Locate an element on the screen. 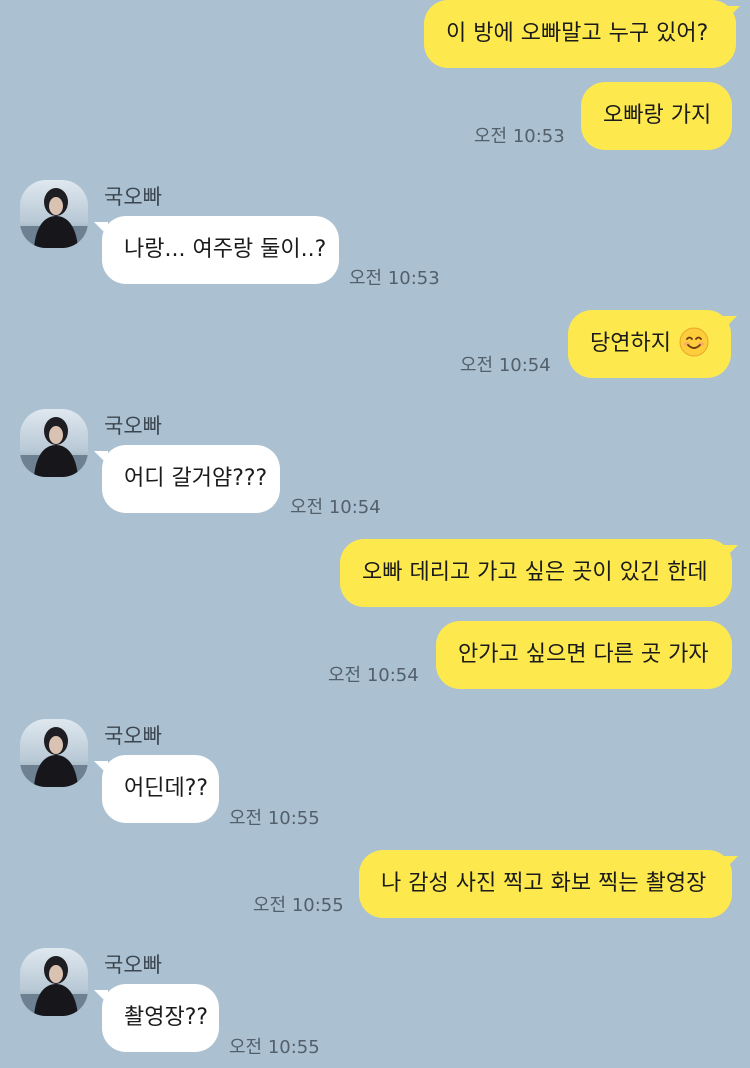  message-text: 어딘데?? is located at coordinates (166, 788).